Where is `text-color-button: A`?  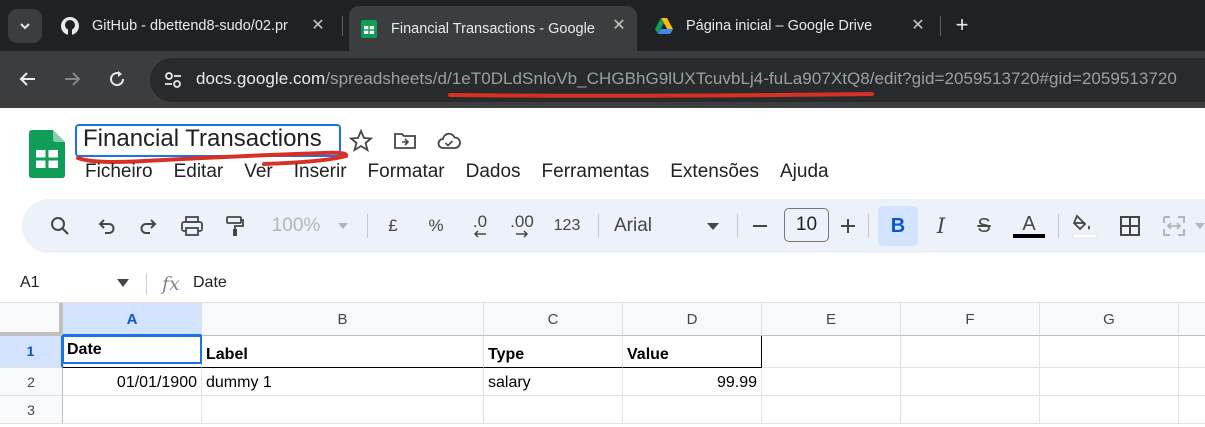 text-color-button: A is located at coordinates (1029, 226).